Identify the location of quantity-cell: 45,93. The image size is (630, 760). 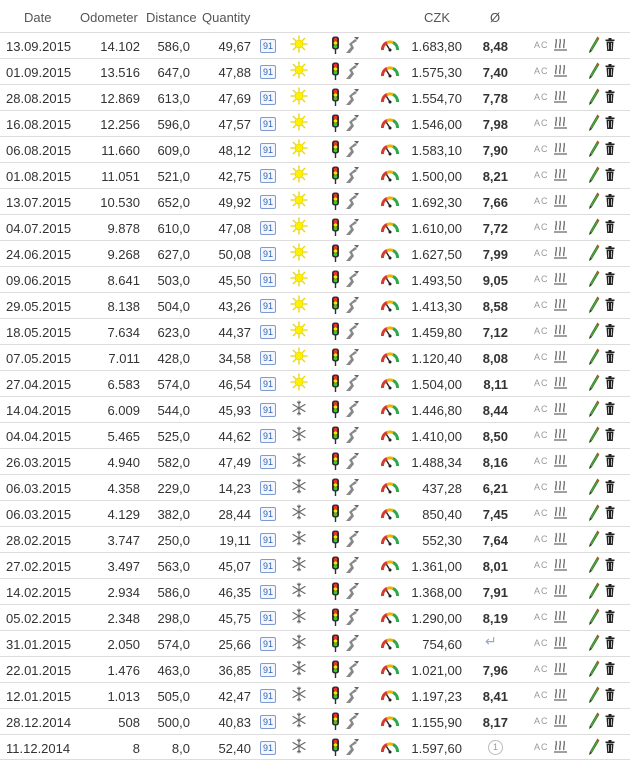
(234, 410).